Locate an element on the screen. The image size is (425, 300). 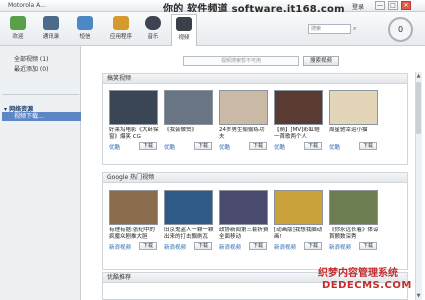
contacts-icon is located at coordinates (51, 23).